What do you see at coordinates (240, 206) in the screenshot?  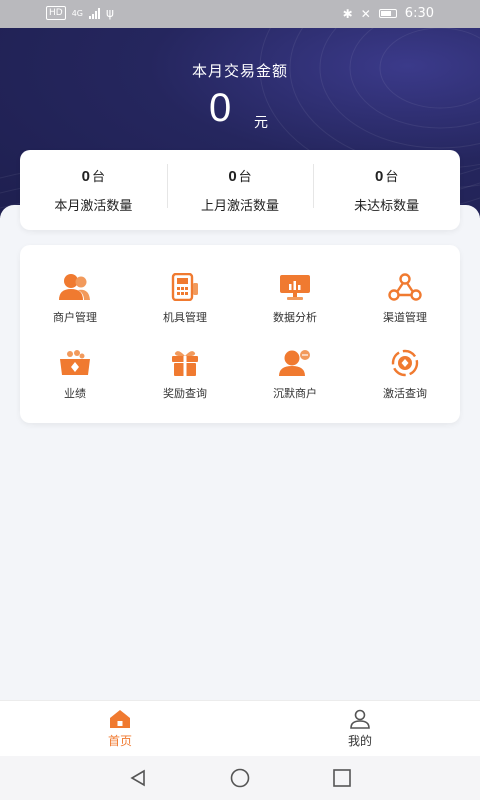 I see `stat-label: 上月激活数量` at bounding box center [240, 206].